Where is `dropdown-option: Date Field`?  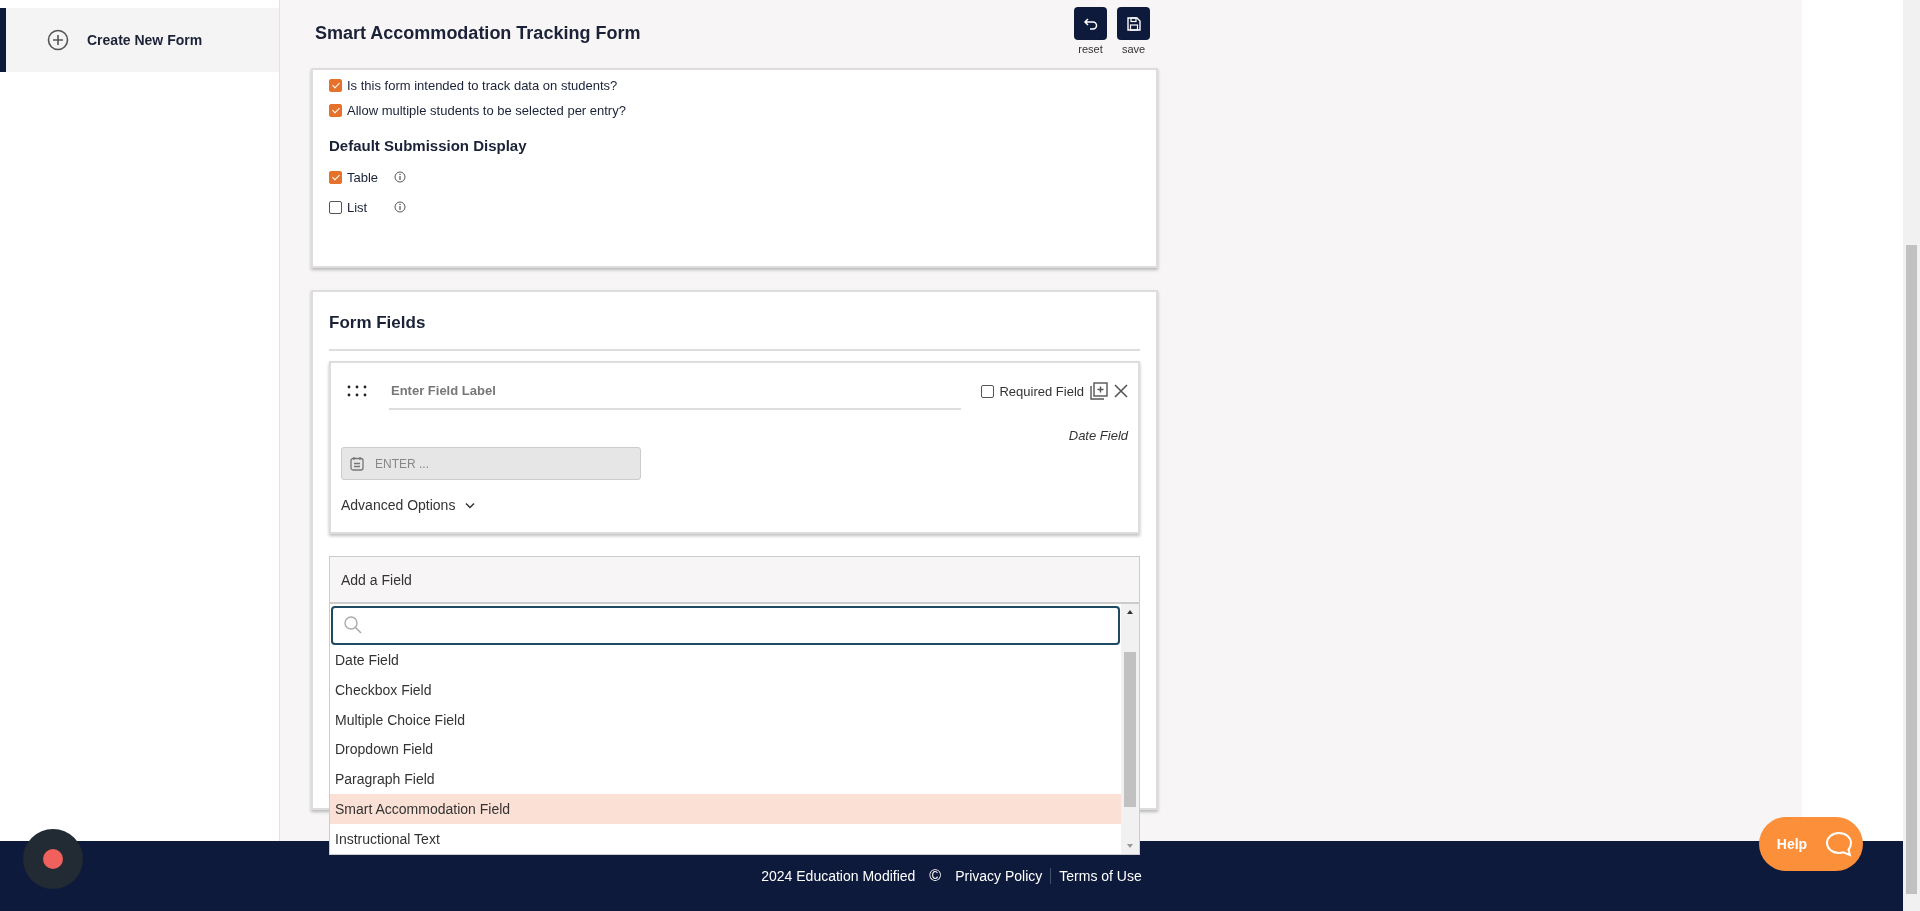 dropdown-option: Date Field is located at coordinates (725, 659).